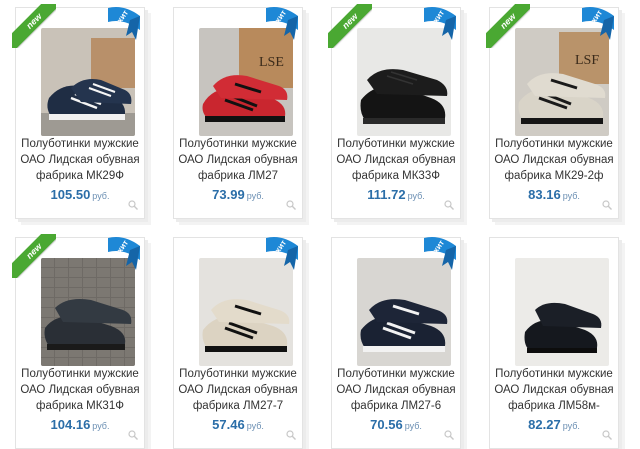  Describe the element at coordinates (544, 194) in the screenshot. I see `product-price: 83.16` at that location.